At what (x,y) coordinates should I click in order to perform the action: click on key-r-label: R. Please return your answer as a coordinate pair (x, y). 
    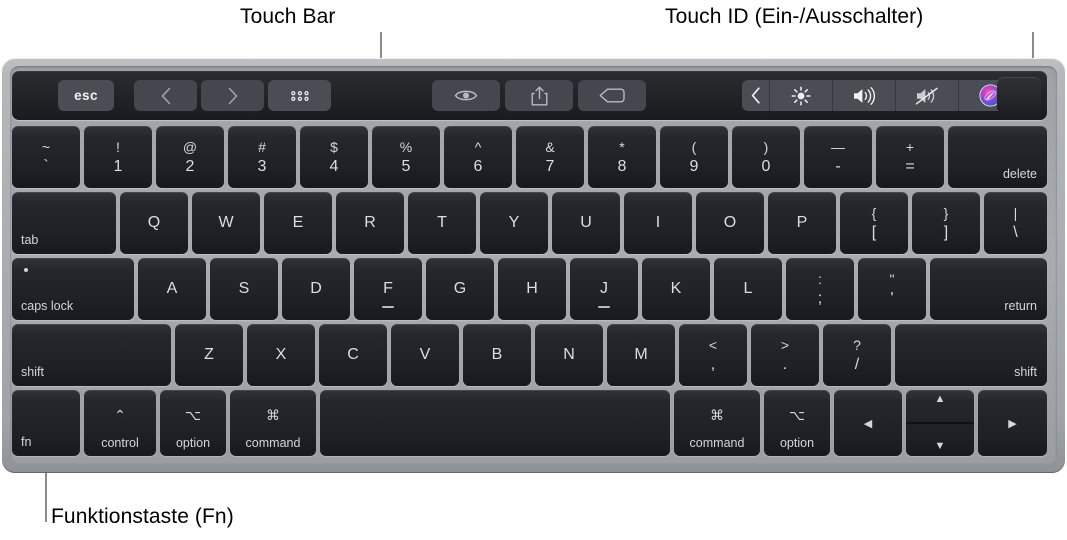
    Looking at the image, I should click on (370, 222).